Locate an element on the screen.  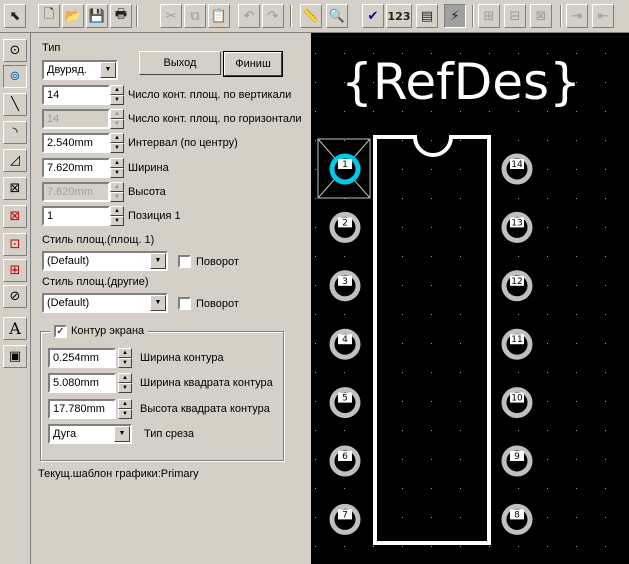
push-left-icon: ⇤ is located at coordinates (603, 16).